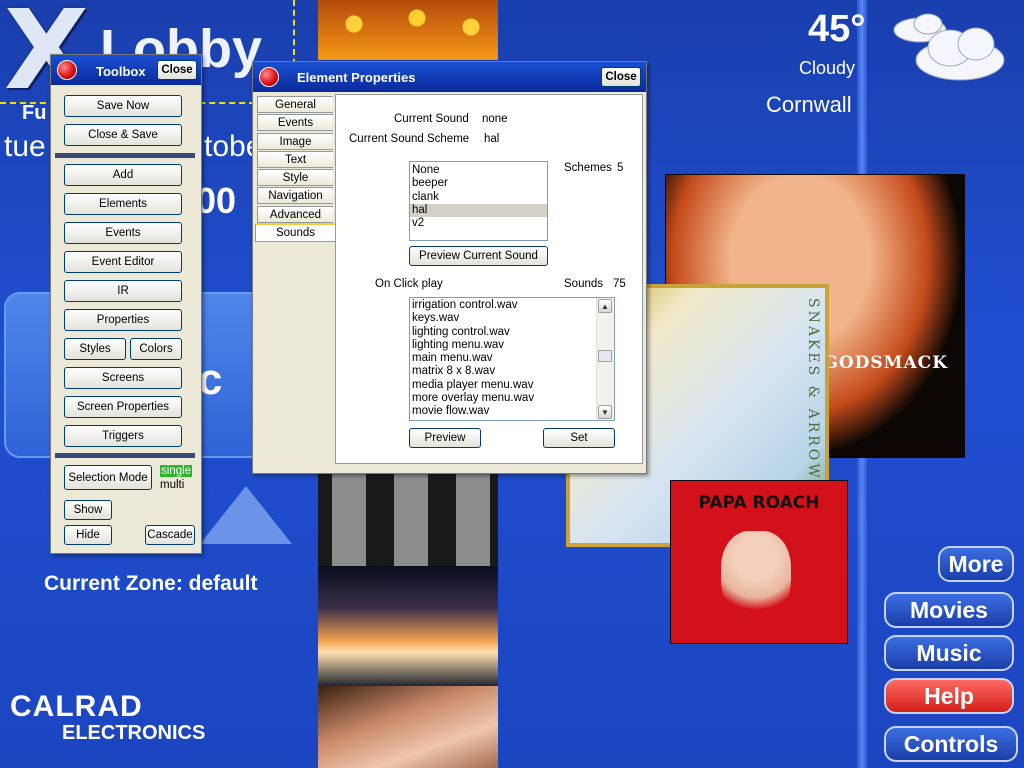 This screenshot has height=768, width=1024. What do you see at coordinates (216, 200) in the screenshot?
I see `partial-time: 00` at bounding box center [216, 200].